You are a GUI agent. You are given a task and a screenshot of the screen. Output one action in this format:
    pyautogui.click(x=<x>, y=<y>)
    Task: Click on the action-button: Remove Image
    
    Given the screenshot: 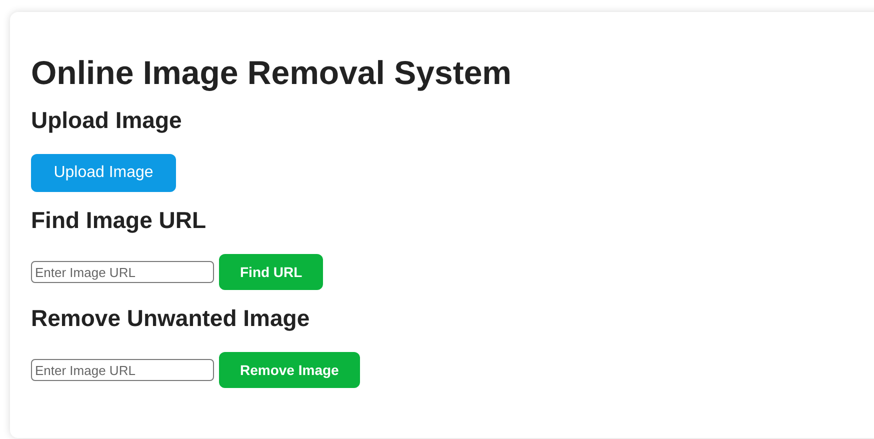 What is the action you would take?
    pyautogui.click(x=289, y=370)
    